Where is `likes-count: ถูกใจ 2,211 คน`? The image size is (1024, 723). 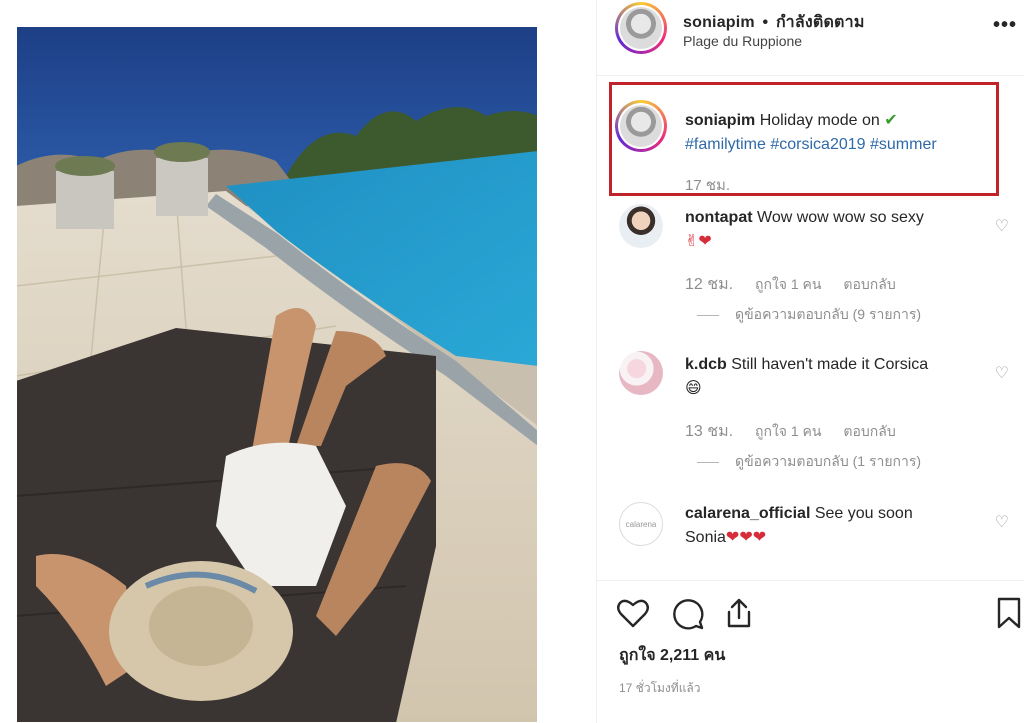 likes-count: ถูกใจ 2,211 คน is located at coordinates (672, 655).